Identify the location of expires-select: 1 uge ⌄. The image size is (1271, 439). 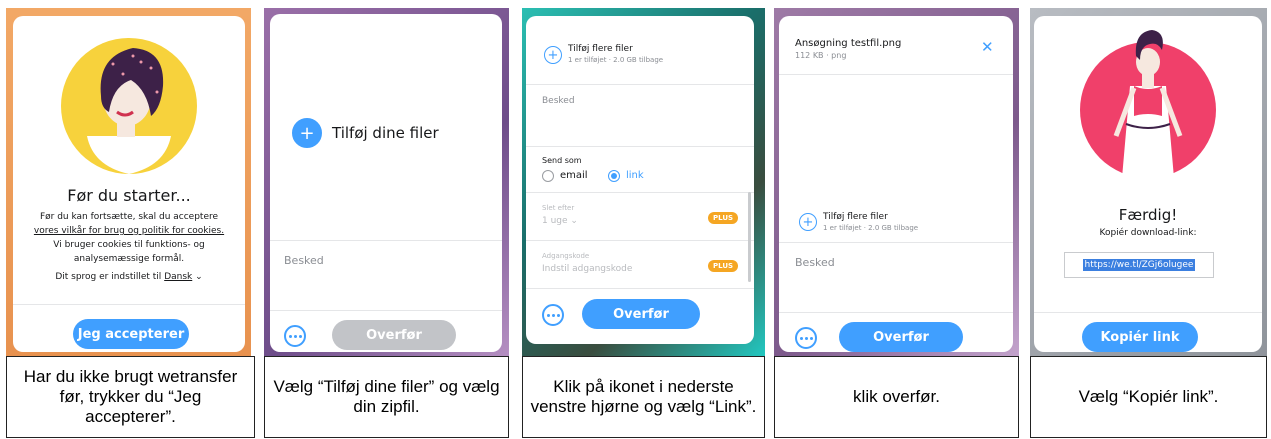
(560, 221).